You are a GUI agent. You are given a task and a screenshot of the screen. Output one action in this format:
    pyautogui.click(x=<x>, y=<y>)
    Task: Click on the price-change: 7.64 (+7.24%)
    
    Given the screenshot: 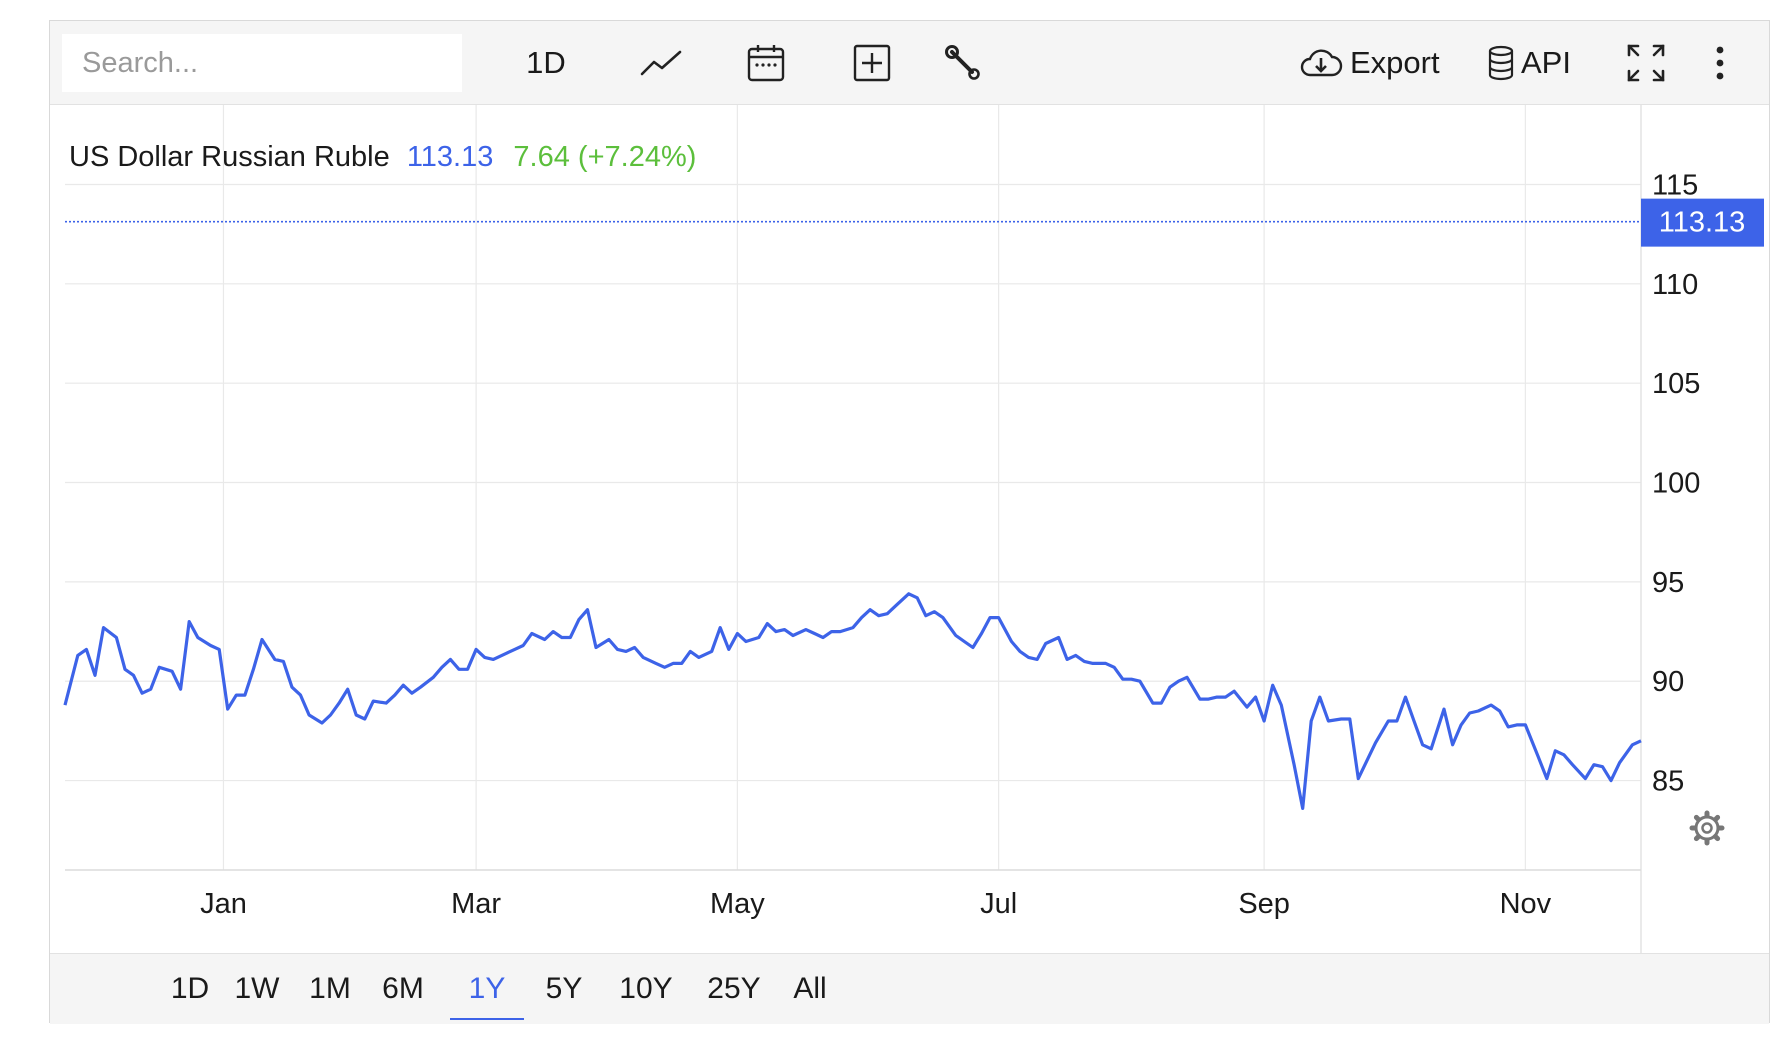 What is the action you would take?
    pyautogui.click(x=604, y=157)
    